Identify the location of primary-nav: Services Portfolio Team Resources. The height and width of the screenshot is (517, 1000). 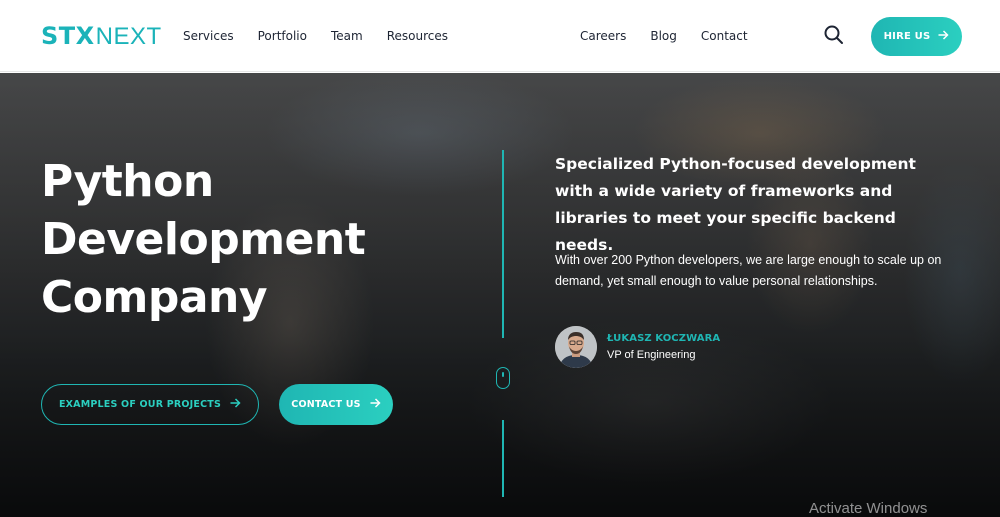
(327, 36).